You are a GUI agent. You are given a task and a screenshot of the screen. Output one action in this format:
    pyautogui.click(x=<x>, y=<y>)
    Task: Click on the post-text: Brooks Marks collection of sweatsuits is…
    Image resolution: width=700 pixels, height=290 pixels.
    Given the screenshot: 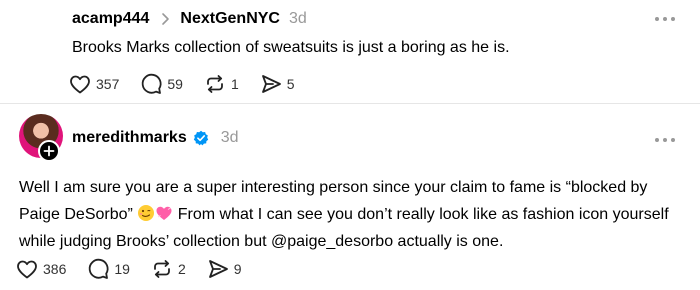 What is the action you would take?
    pyautogui.click(x=291, y=47)
    